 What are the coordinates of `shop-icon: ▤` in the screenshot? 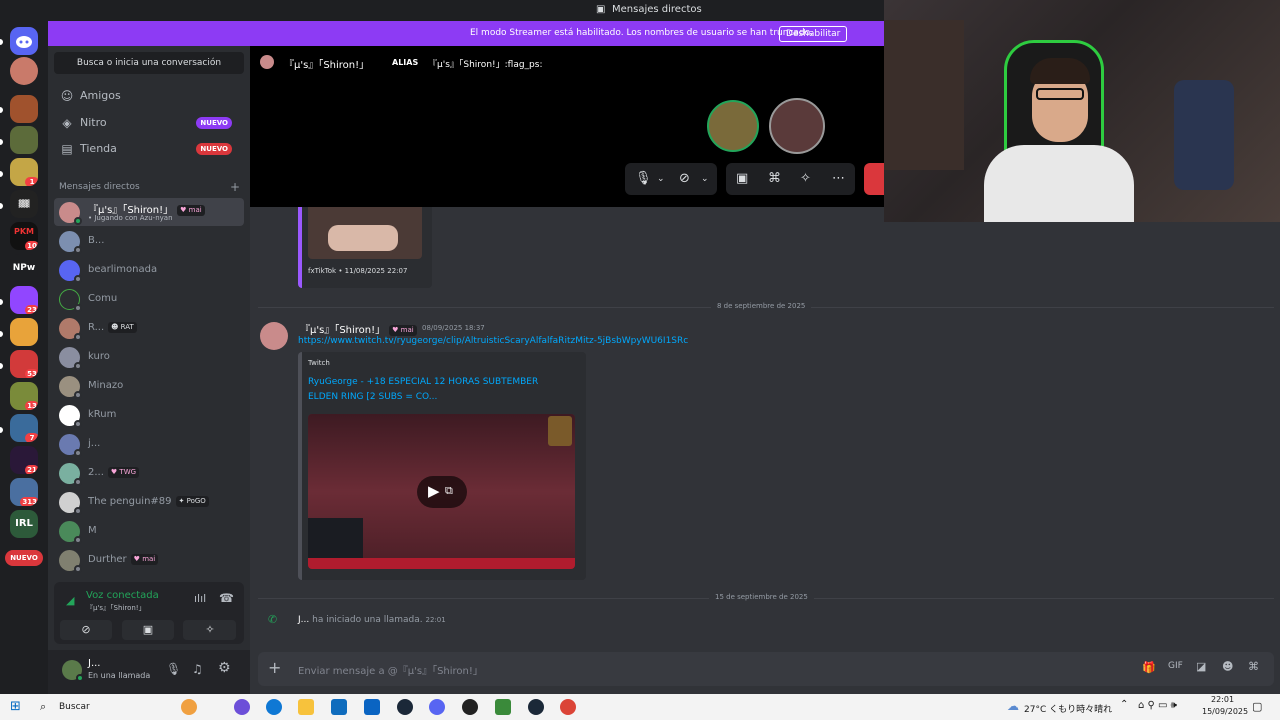 It's located at (67, 149).